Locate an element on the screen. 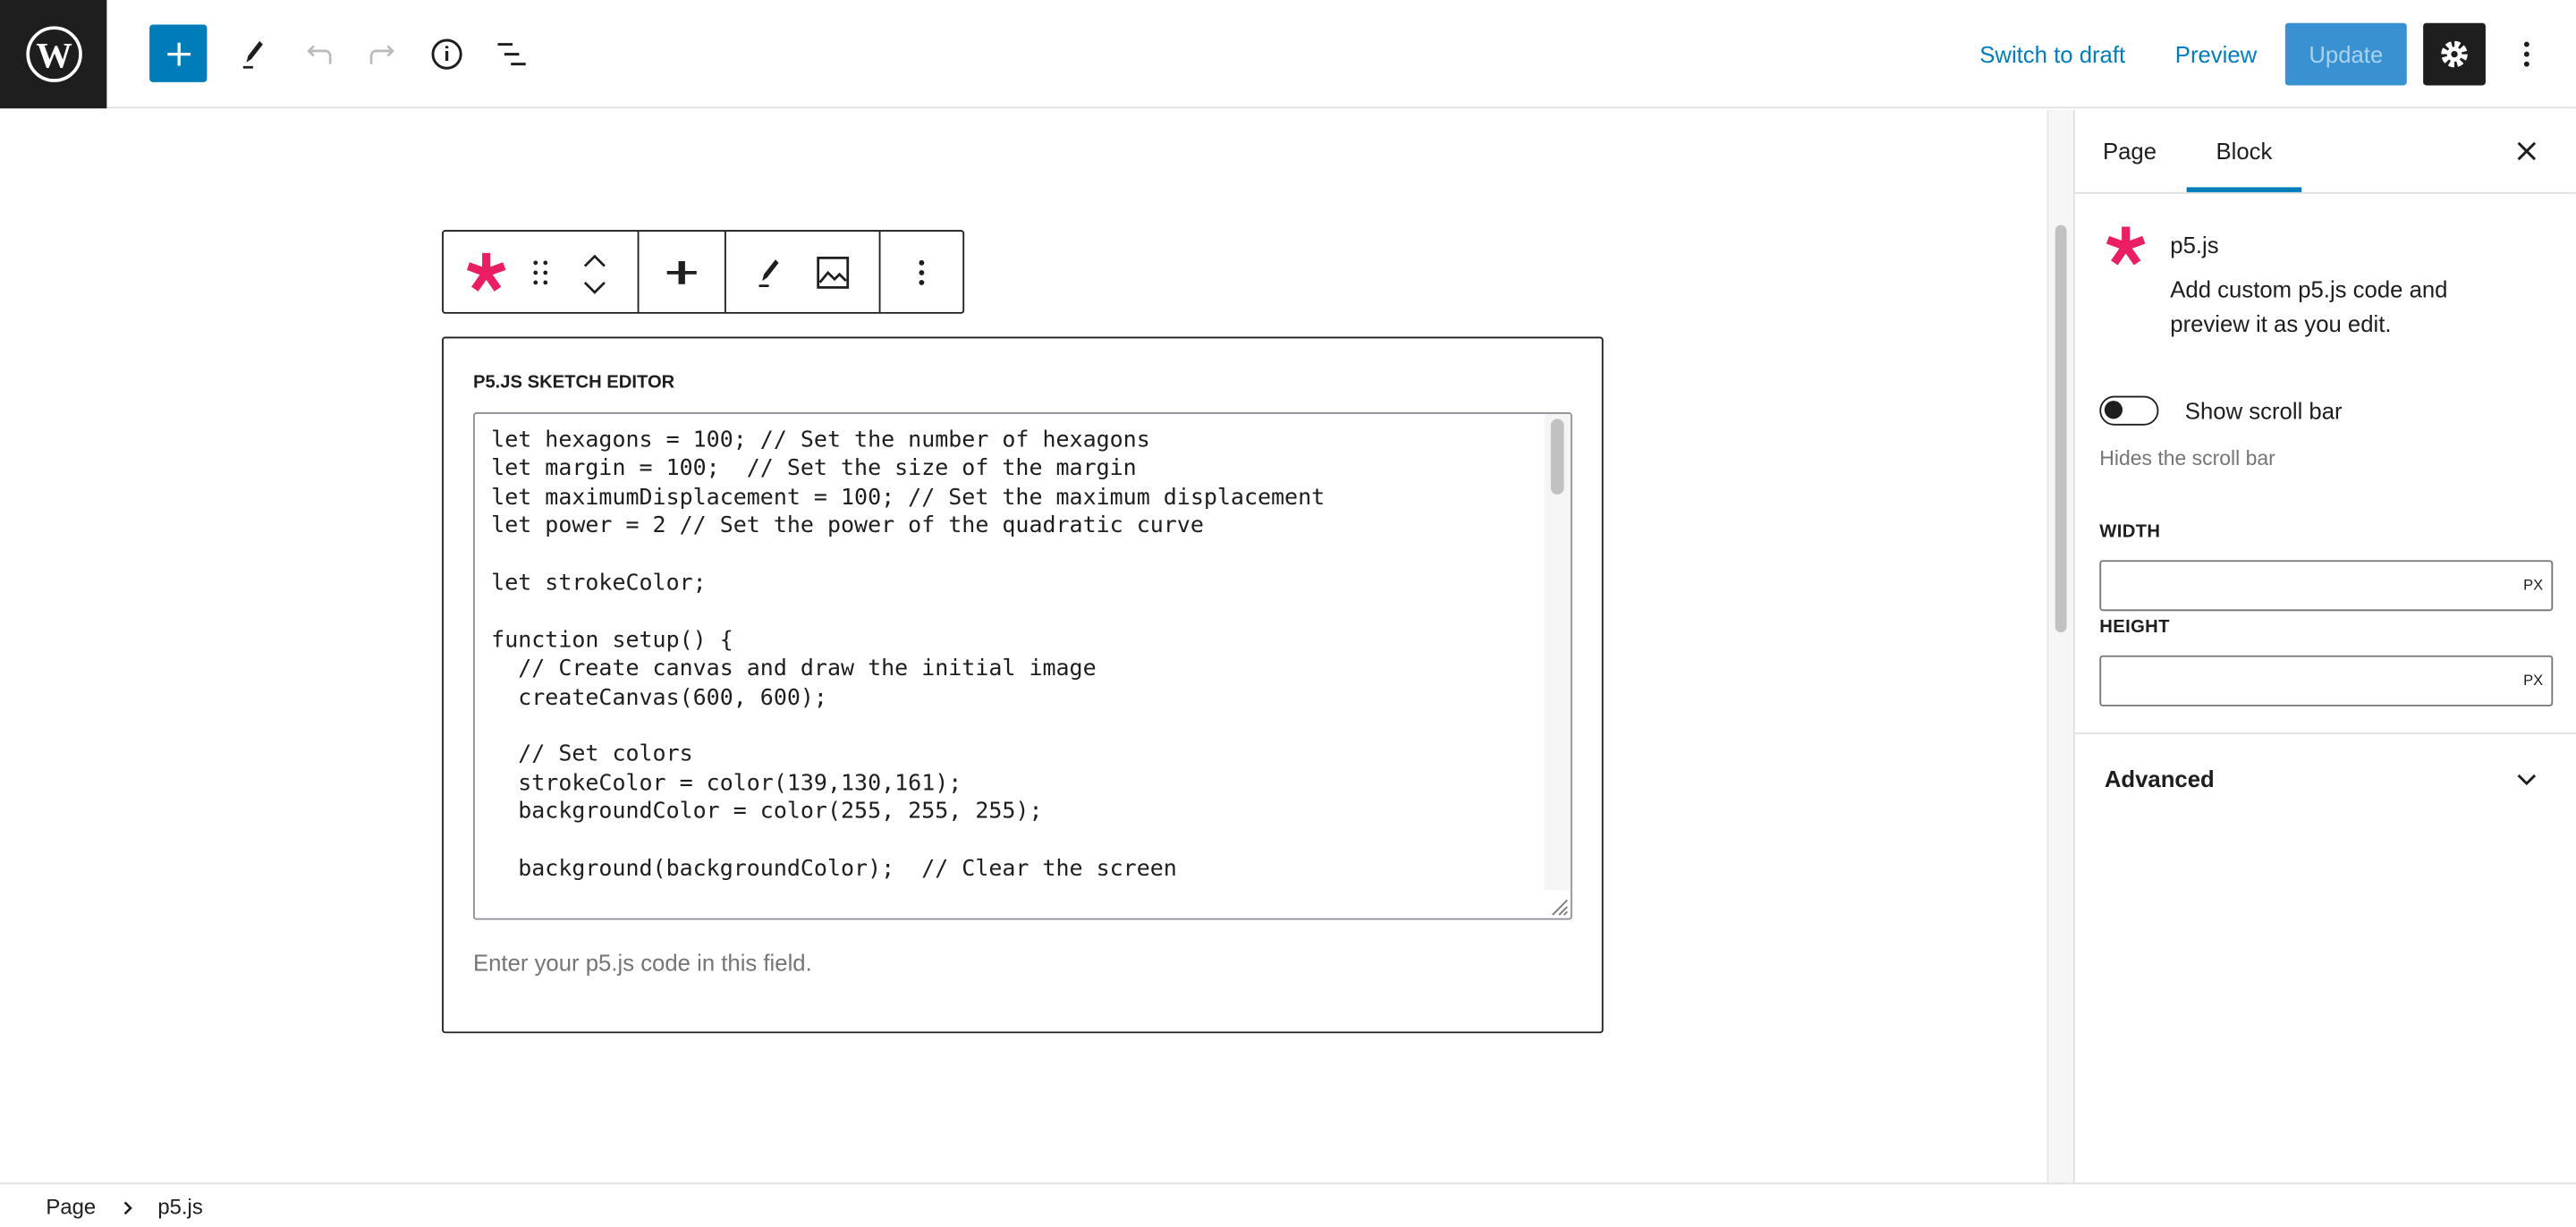 The image size is (2576, 1227). tab-page: Page is located at coordinates (2130, 151).